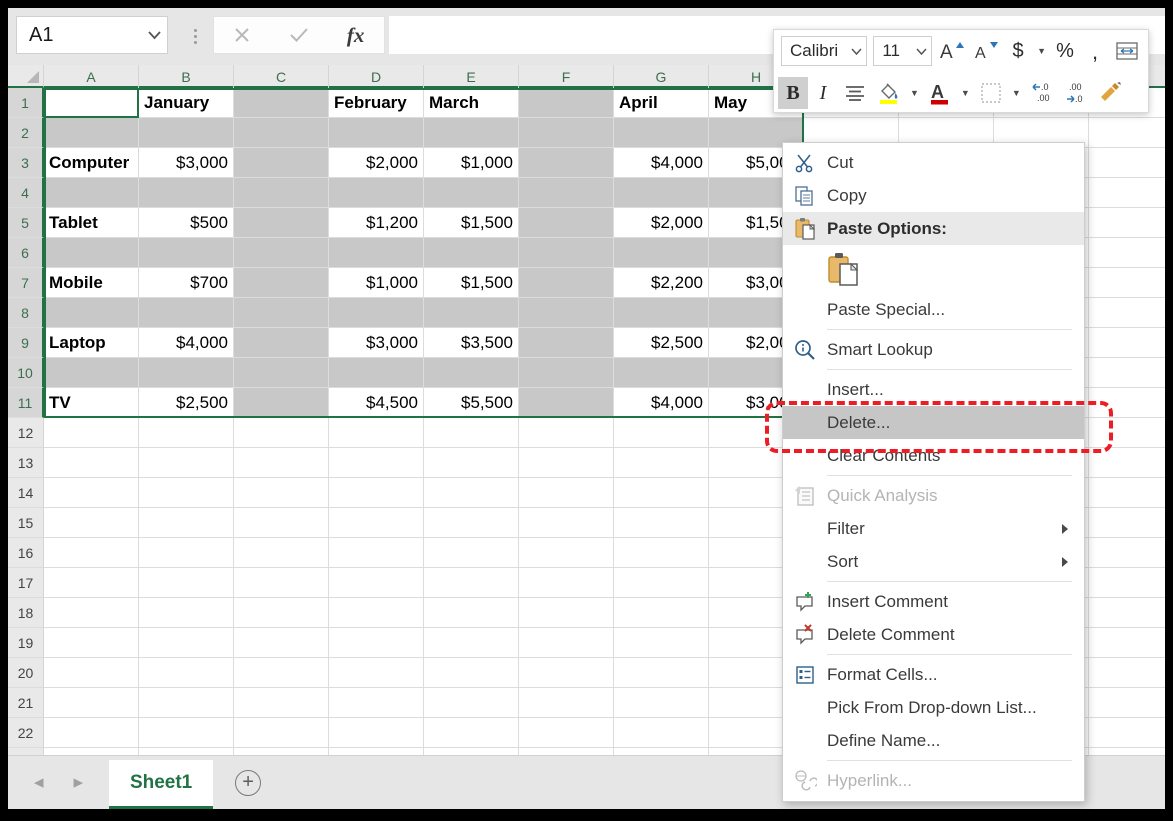  Describe the element at coordinates (471, 133) in the screenshot. I see `cell-E2` at that location.